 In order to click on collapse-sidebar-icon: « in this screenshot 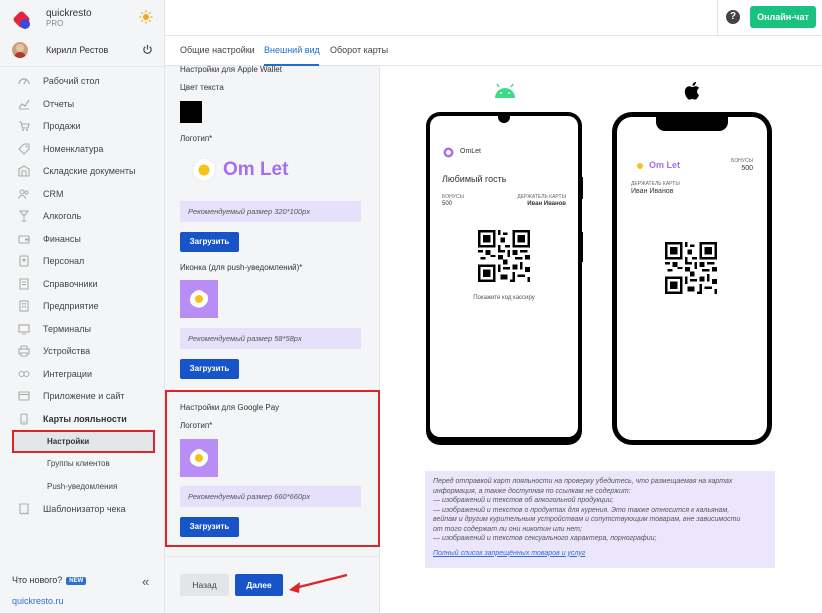, I will do `click(145, 581)`.